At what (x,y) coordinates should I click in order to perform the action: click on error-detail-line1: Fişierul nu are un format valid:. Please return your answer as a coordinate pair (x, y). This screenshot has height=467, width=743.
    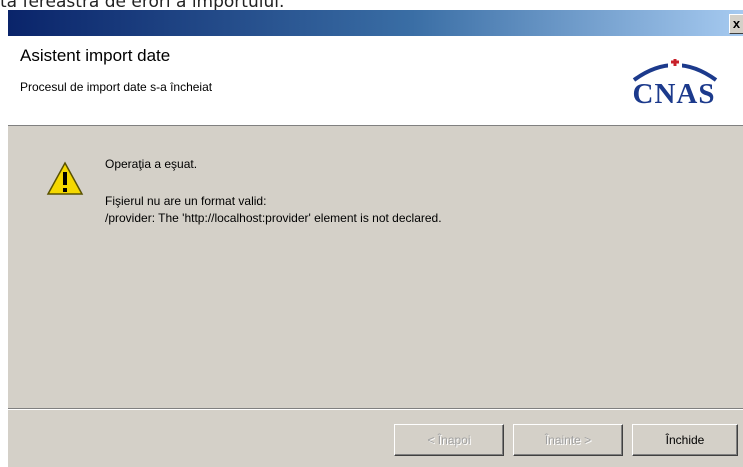
    Looking at the image, I should click on (186, 201).